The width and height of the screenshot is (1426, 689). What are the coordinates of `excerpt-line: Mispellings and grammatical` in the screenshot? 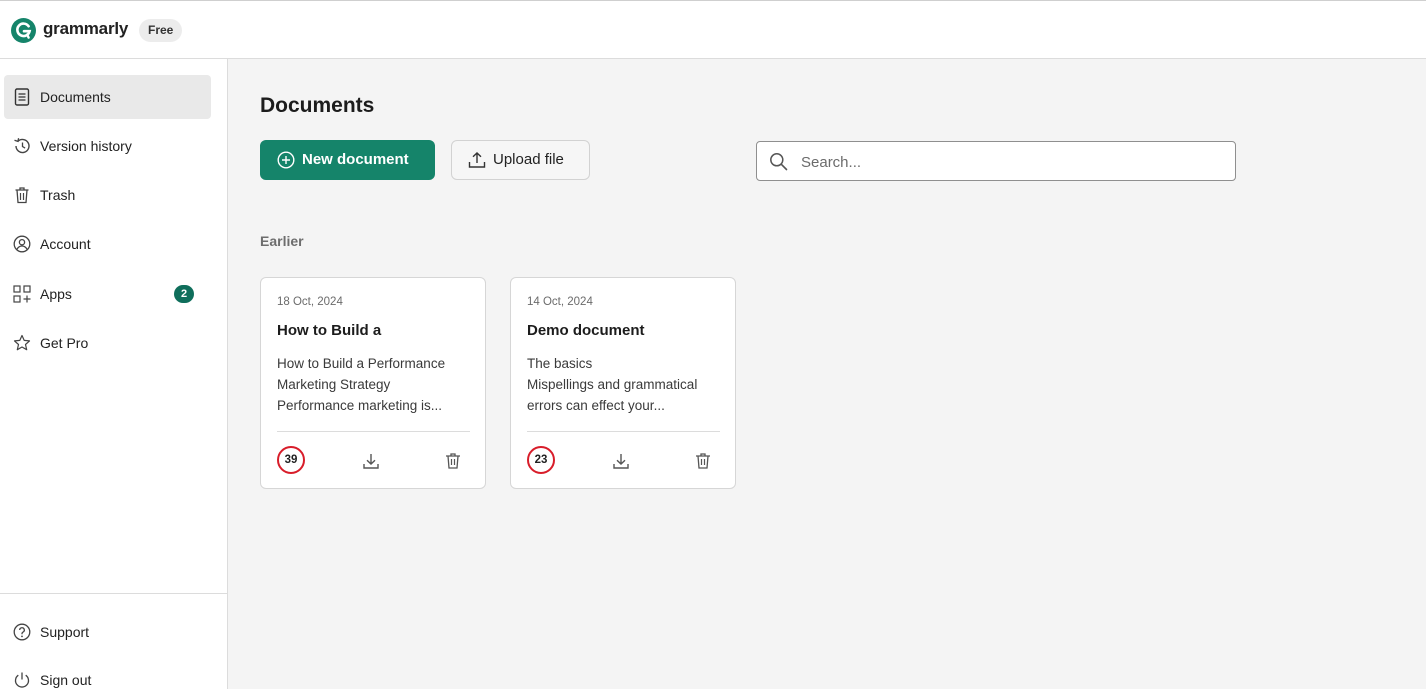 It's located at (612, 384).